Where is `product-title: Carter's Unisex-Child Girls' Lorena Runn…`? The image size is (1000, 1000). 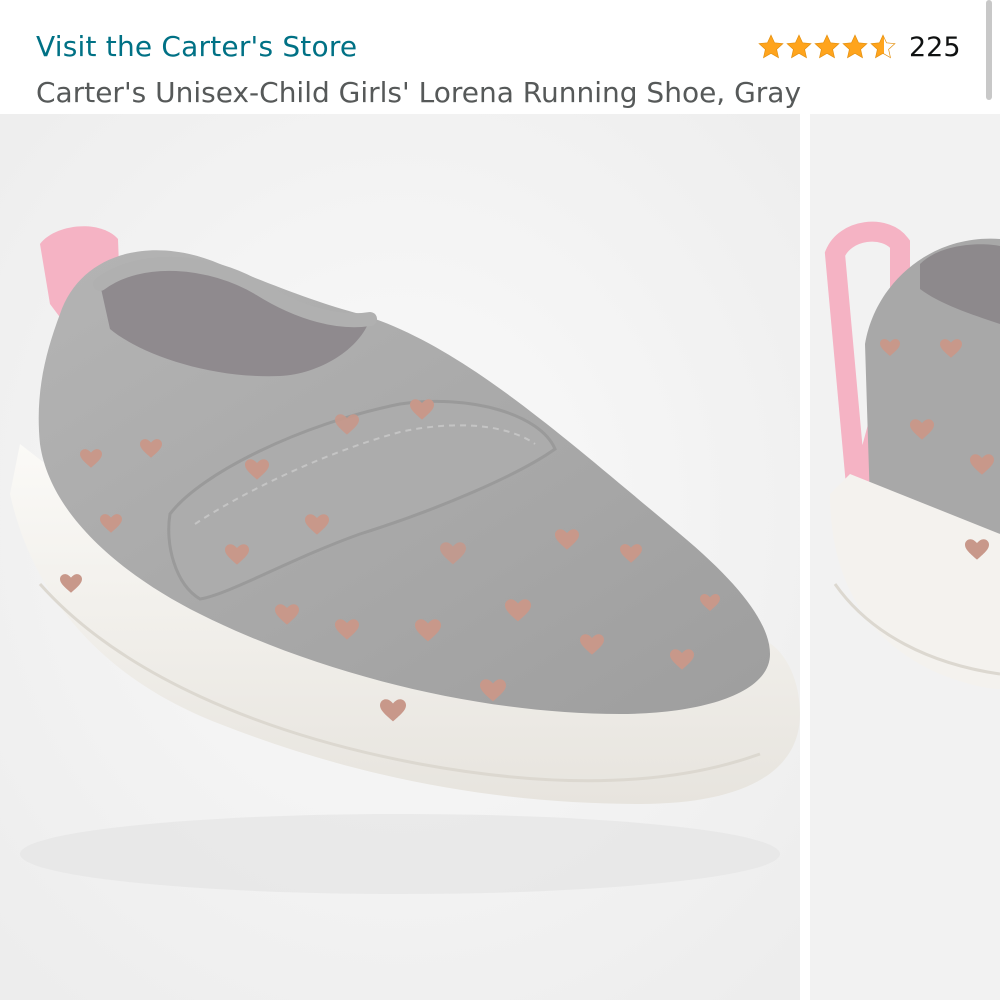 product-title: Carter's Unisex-Child Girls' Lorena Runn… is located at coordinates (419, 92).